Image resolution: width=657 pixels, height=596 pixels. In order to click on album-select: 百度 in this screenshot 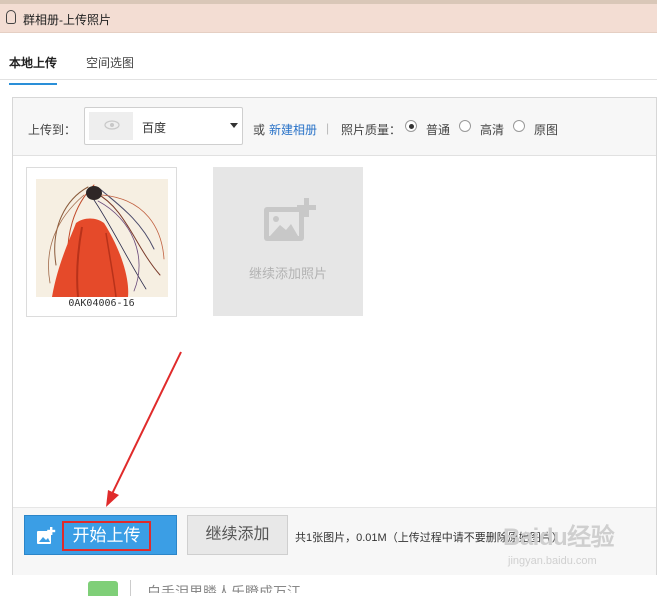, I will do `click(163, 126)`.